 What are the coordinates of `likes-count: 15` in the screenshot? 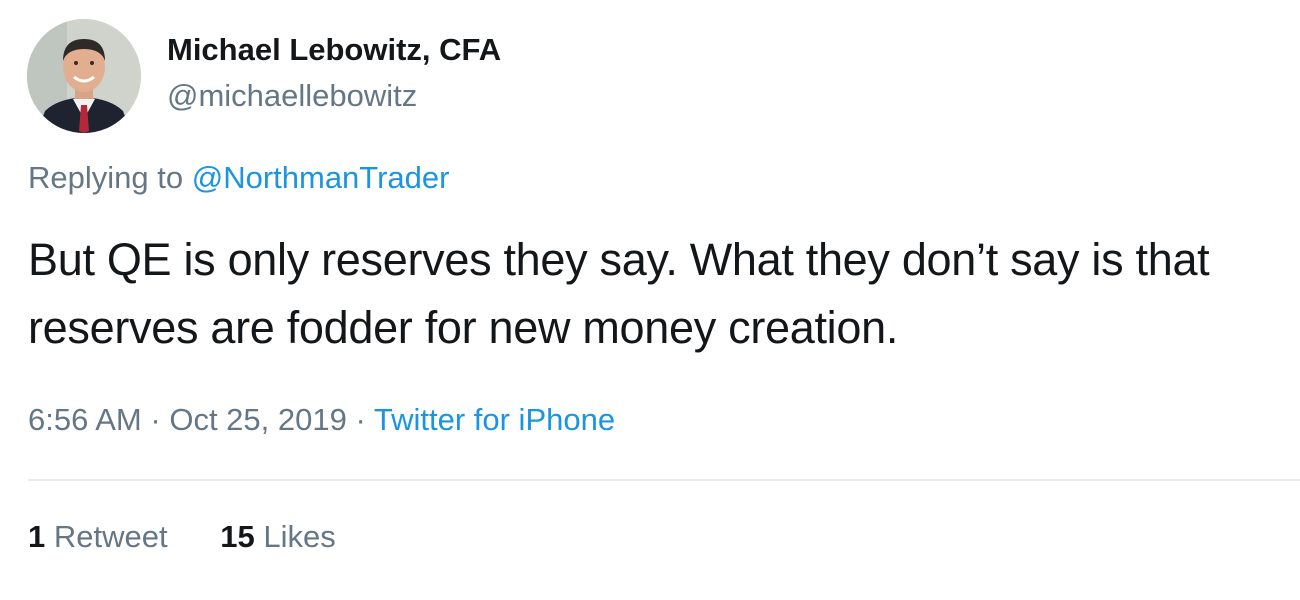 It's located at (237, 536).